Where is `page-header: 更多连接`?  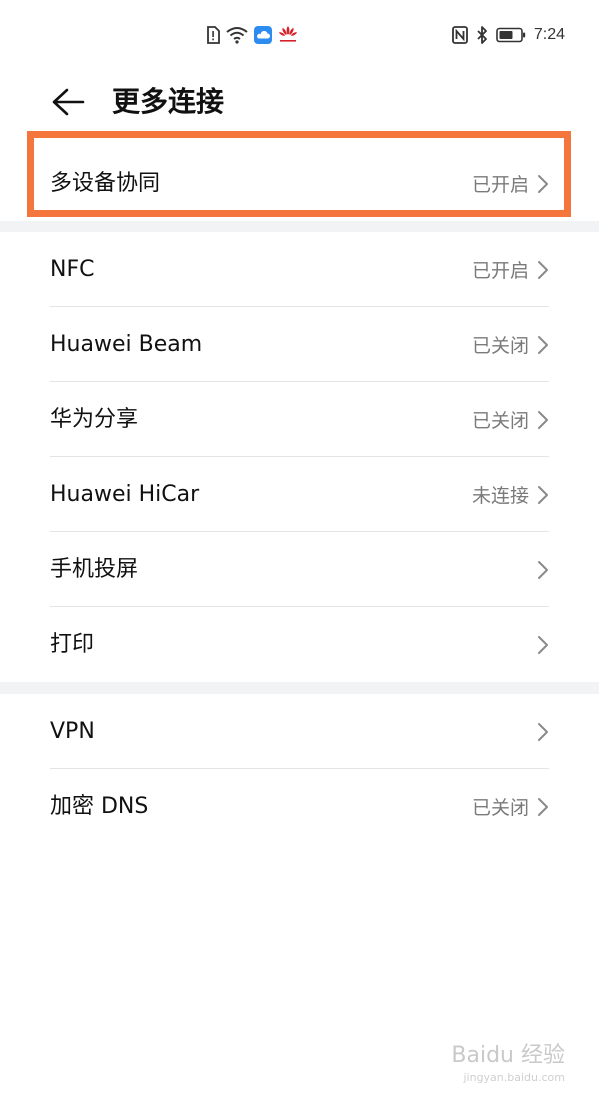 page-header: 更多连接 is located at coordinates (299, 102).